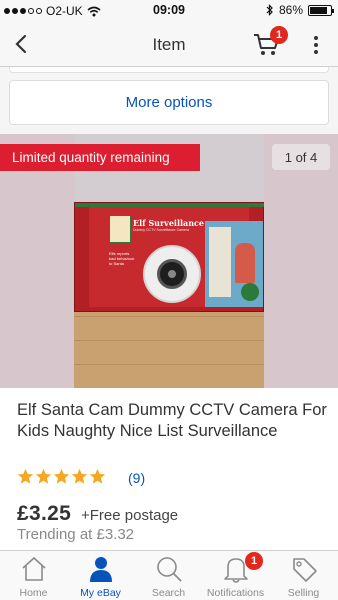 This screenshot has height=600, width=338. What do you see at coordinates (44, 513) in the screenshot?
I see `item-price: £3.25` at bounding box center [44, 513].